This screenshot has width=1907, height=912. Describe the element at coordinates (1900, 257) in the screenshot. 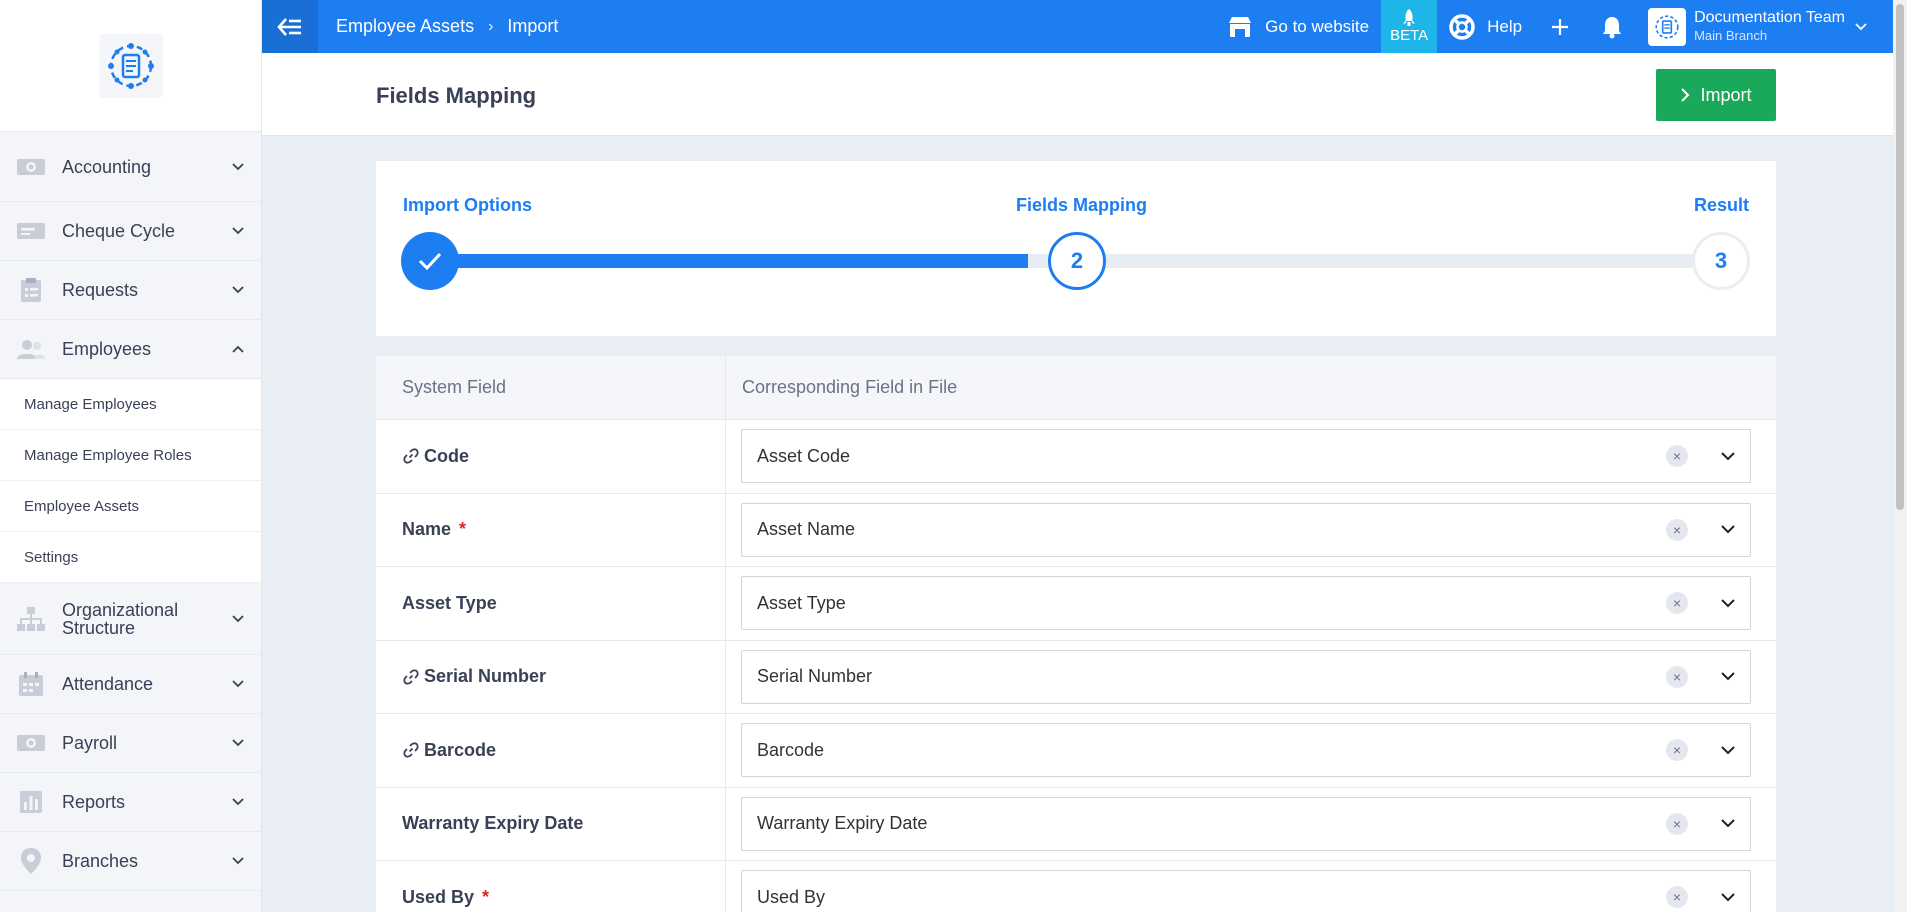

I see `scrollbar-thumb` at that location.